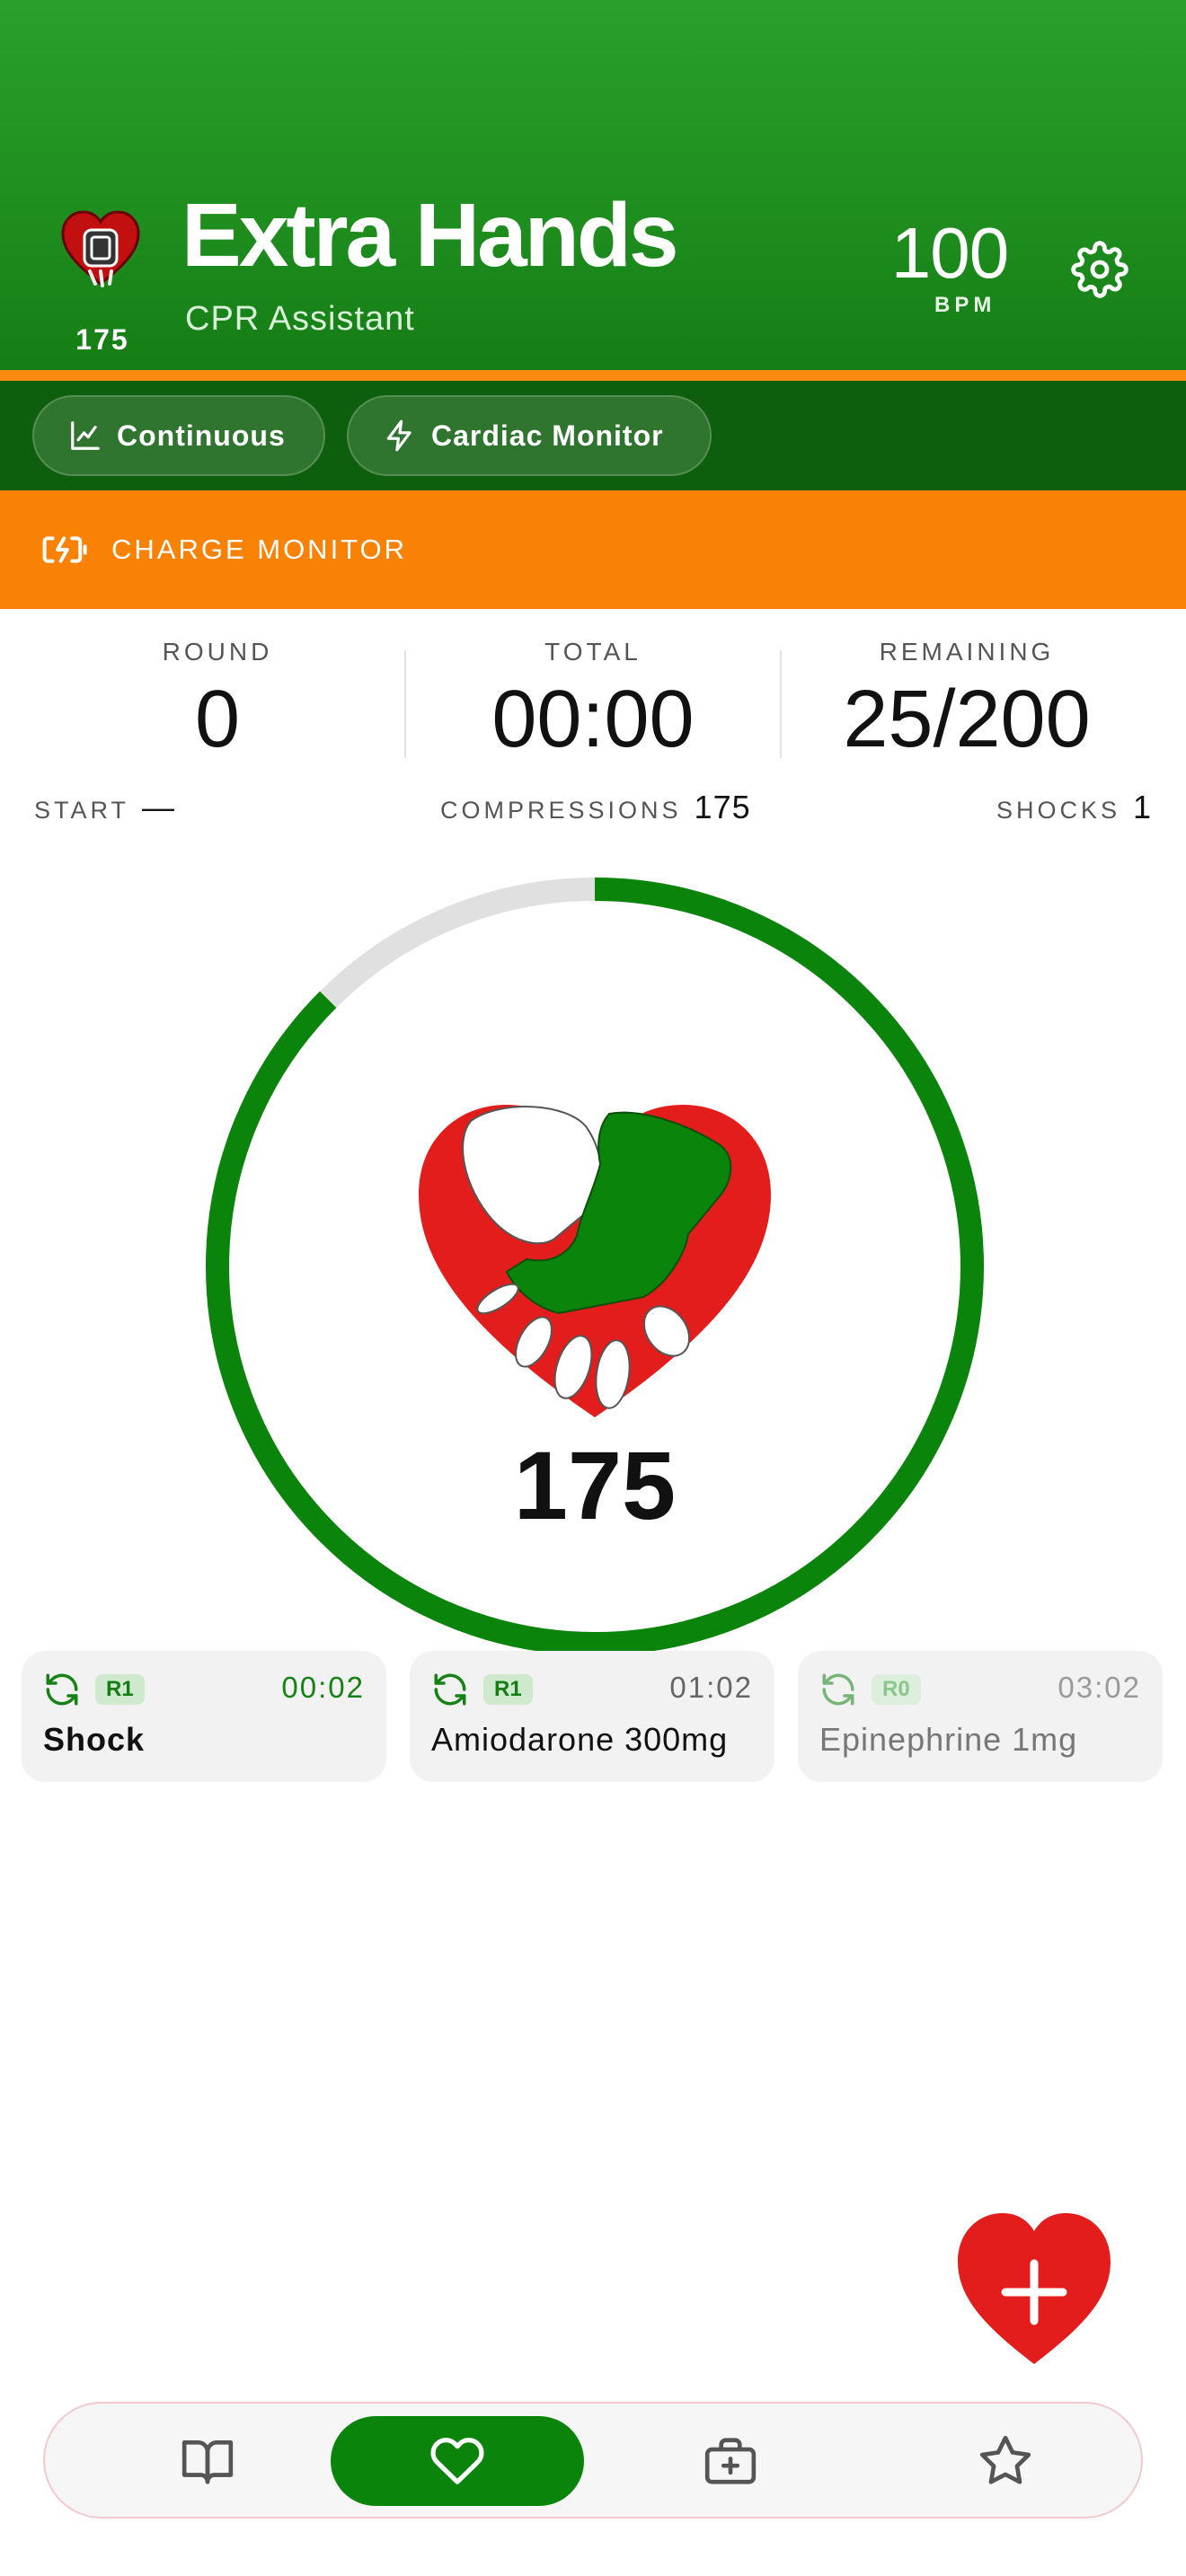 Image resolution: width=1186 pixels, height=2576 pixels. Describe the element at coordinates (722, 807) in the screenshot. I see `compressions-value: 175` at that location.